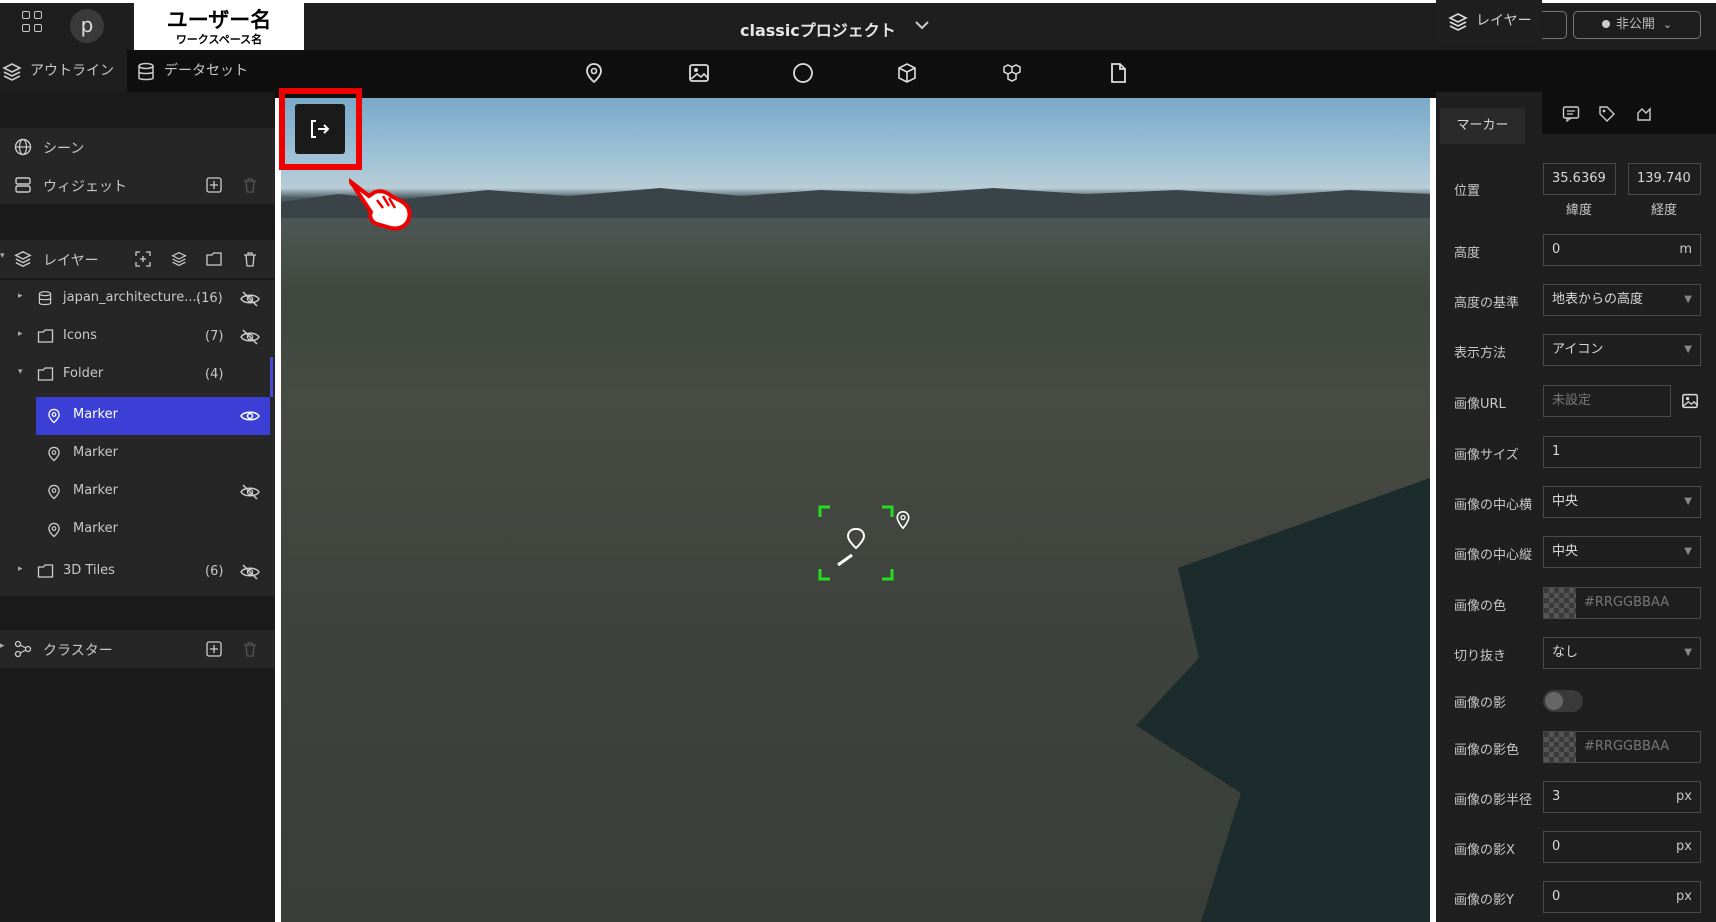 The image size is (1716, 922). What do you see at coordinates (143, 259) in the screenshot?
I see `select-area-icon` at bounding box center [143, 259].